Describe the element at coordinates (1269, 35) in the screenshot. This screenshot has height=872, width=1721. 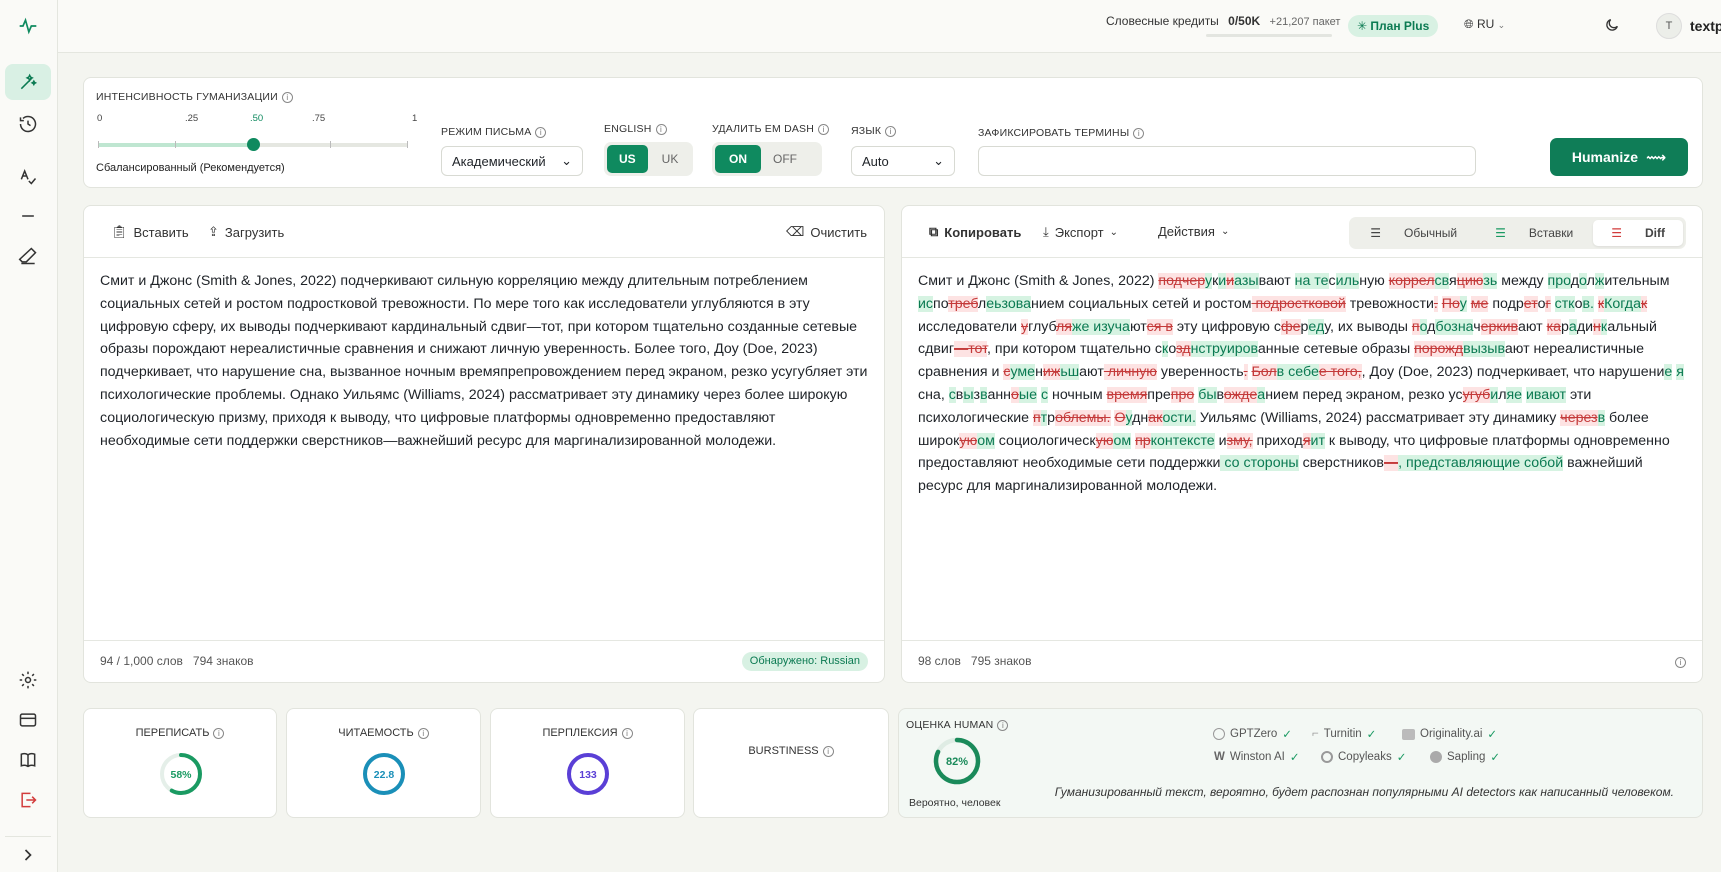
I see `credits-progress` at that location.